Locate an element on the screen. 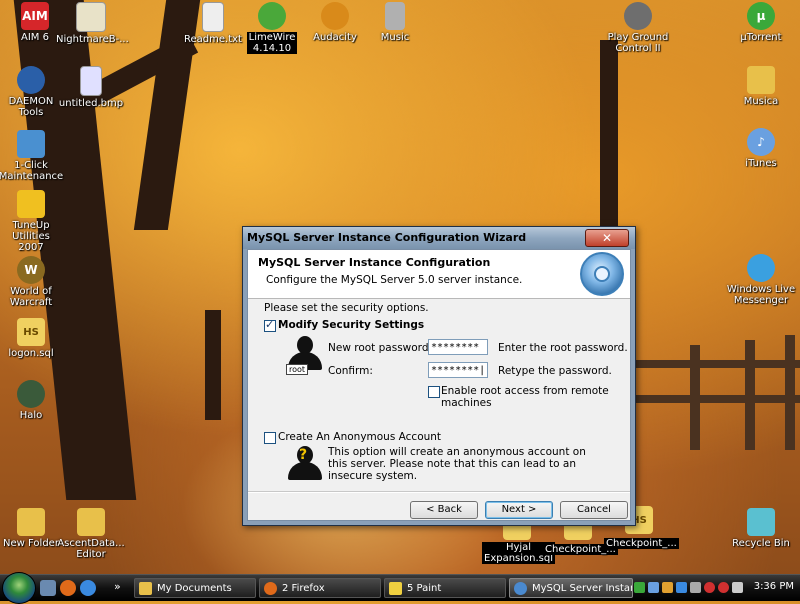  desktop-icon-ascentdata: AscentData... Editor is located at coordinates (91, 534).